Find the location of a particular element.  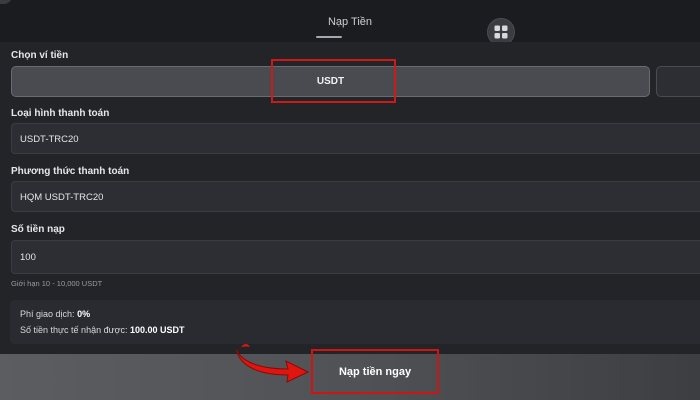

red-pointer-arrow-icon is located at coordinates (272, 363).